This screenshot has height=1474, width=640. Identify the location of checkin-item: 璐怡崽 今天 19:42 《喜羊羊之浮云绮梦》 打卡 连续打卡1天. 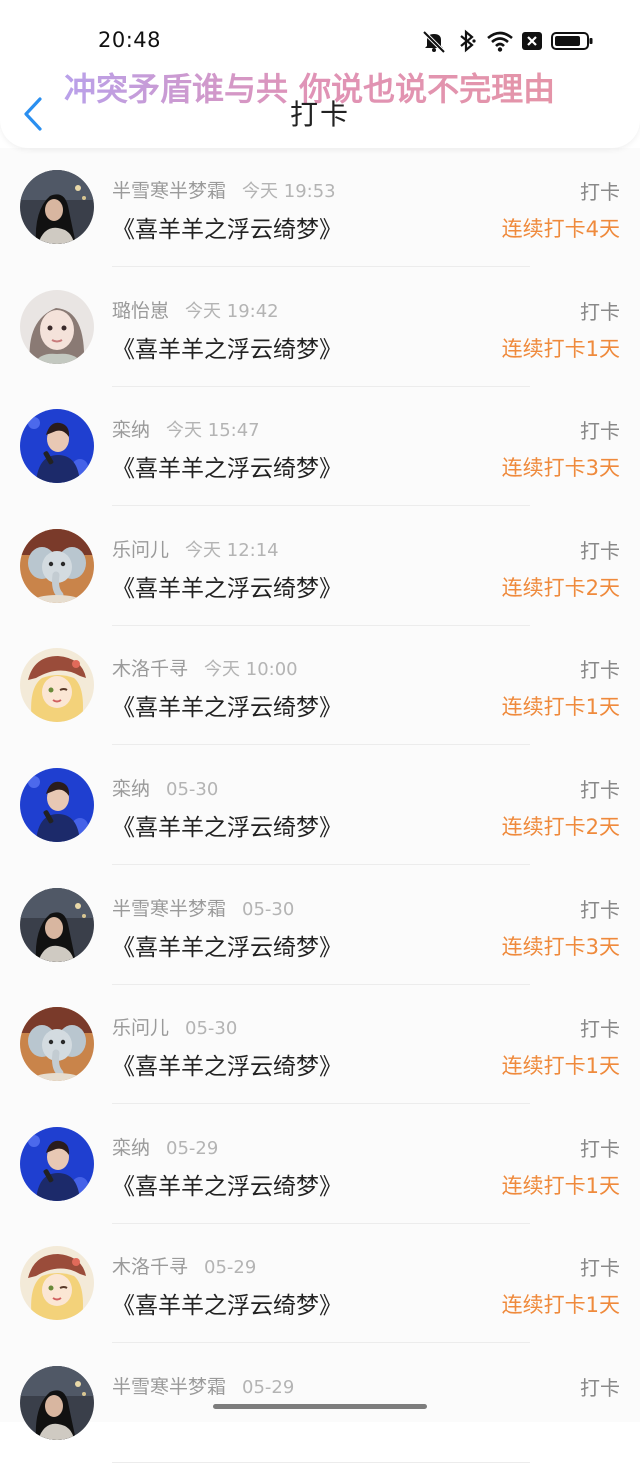
(320, 338).